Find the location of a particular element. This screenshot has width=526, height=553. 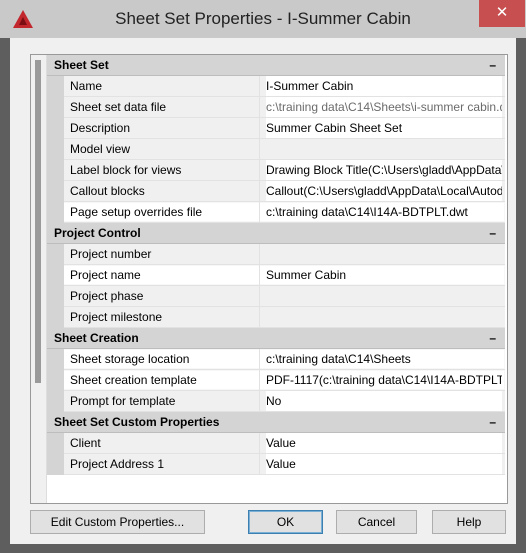

property-name: Project number is located at coordinates (111, 254).